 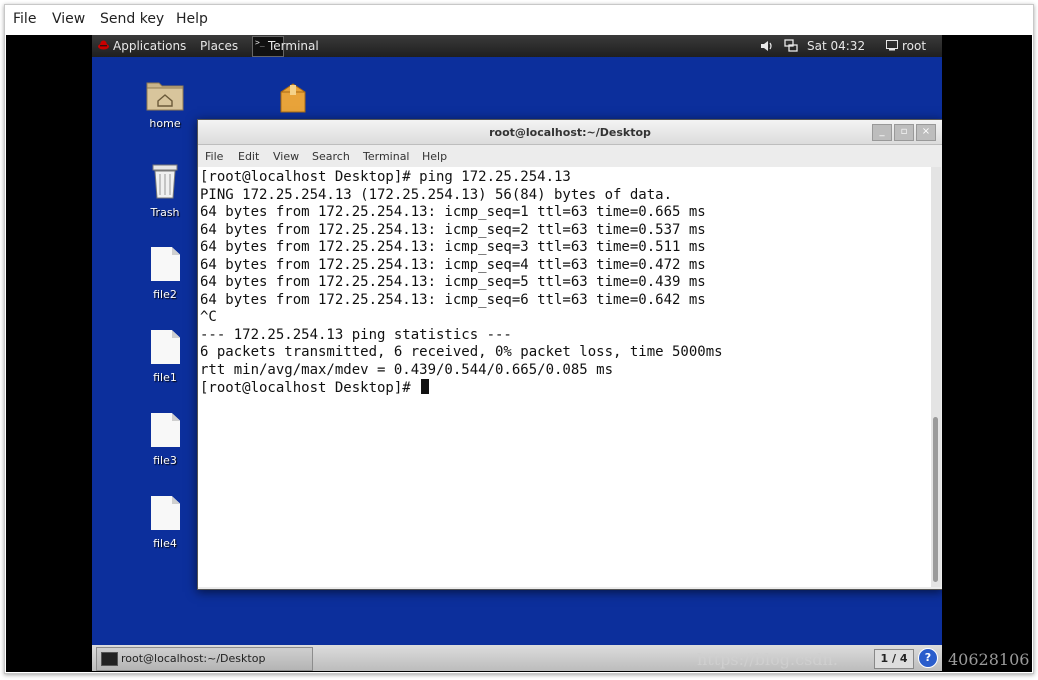 What do you see at coordinates (570, 156) in the screenshot?
I see `terminal-menubar: File Edit View Search Terminal Help` at bounding box center [570, 156].